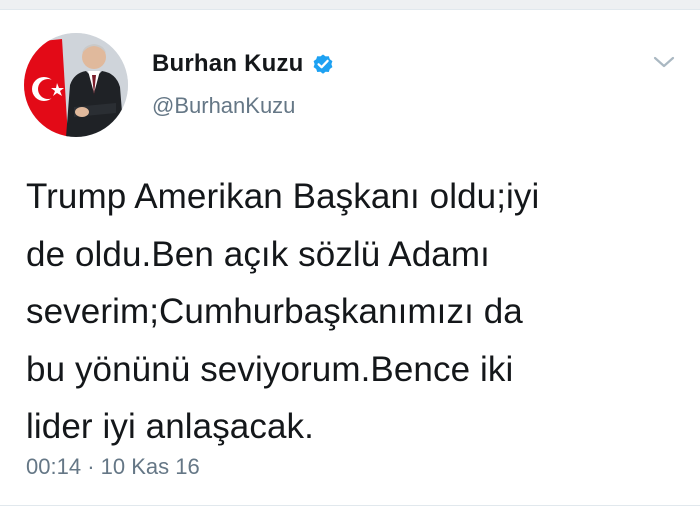  What do you see at coordinates (228, 64) in the screenshot?
I see `display-name: Burhan Kuzu` at bounding box center [228, 64].